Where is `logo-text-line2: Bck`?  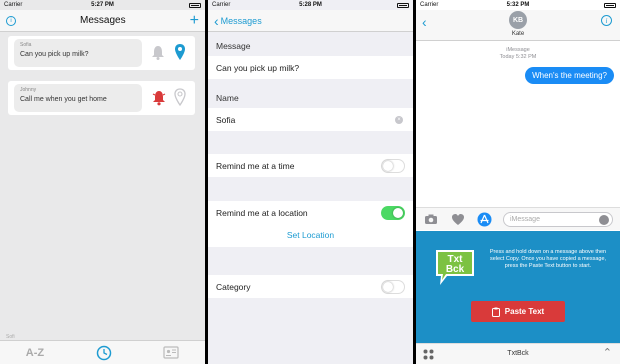
logo-text-line2: Bck is located at coordinates (455, 269).